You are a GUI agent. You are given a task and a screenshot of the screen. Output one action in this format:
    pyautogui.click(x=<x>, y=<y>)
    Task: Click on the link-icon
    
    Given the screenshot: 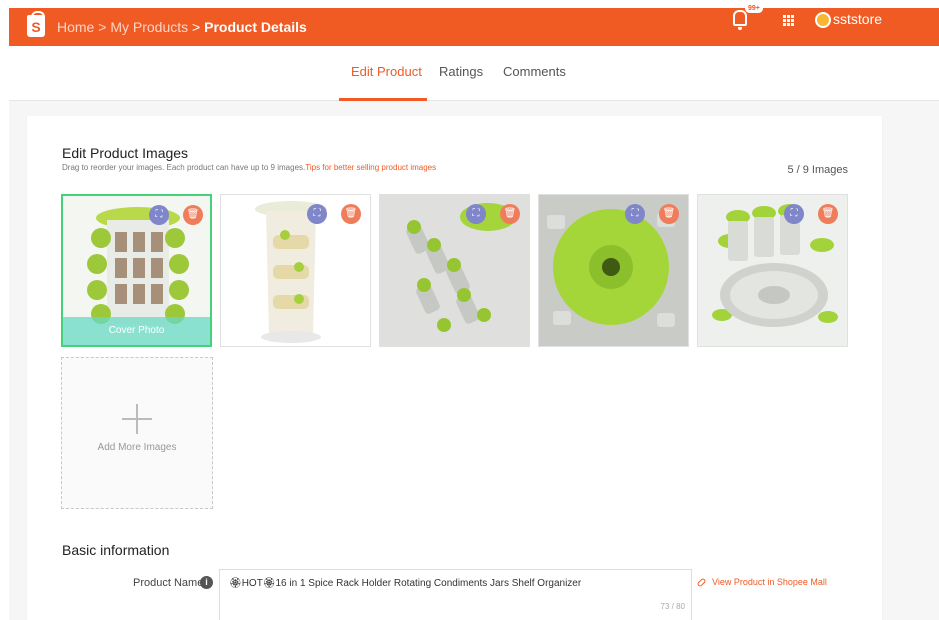 What is the action you would take?
    pyautogui.click(x=701, y=582)
    